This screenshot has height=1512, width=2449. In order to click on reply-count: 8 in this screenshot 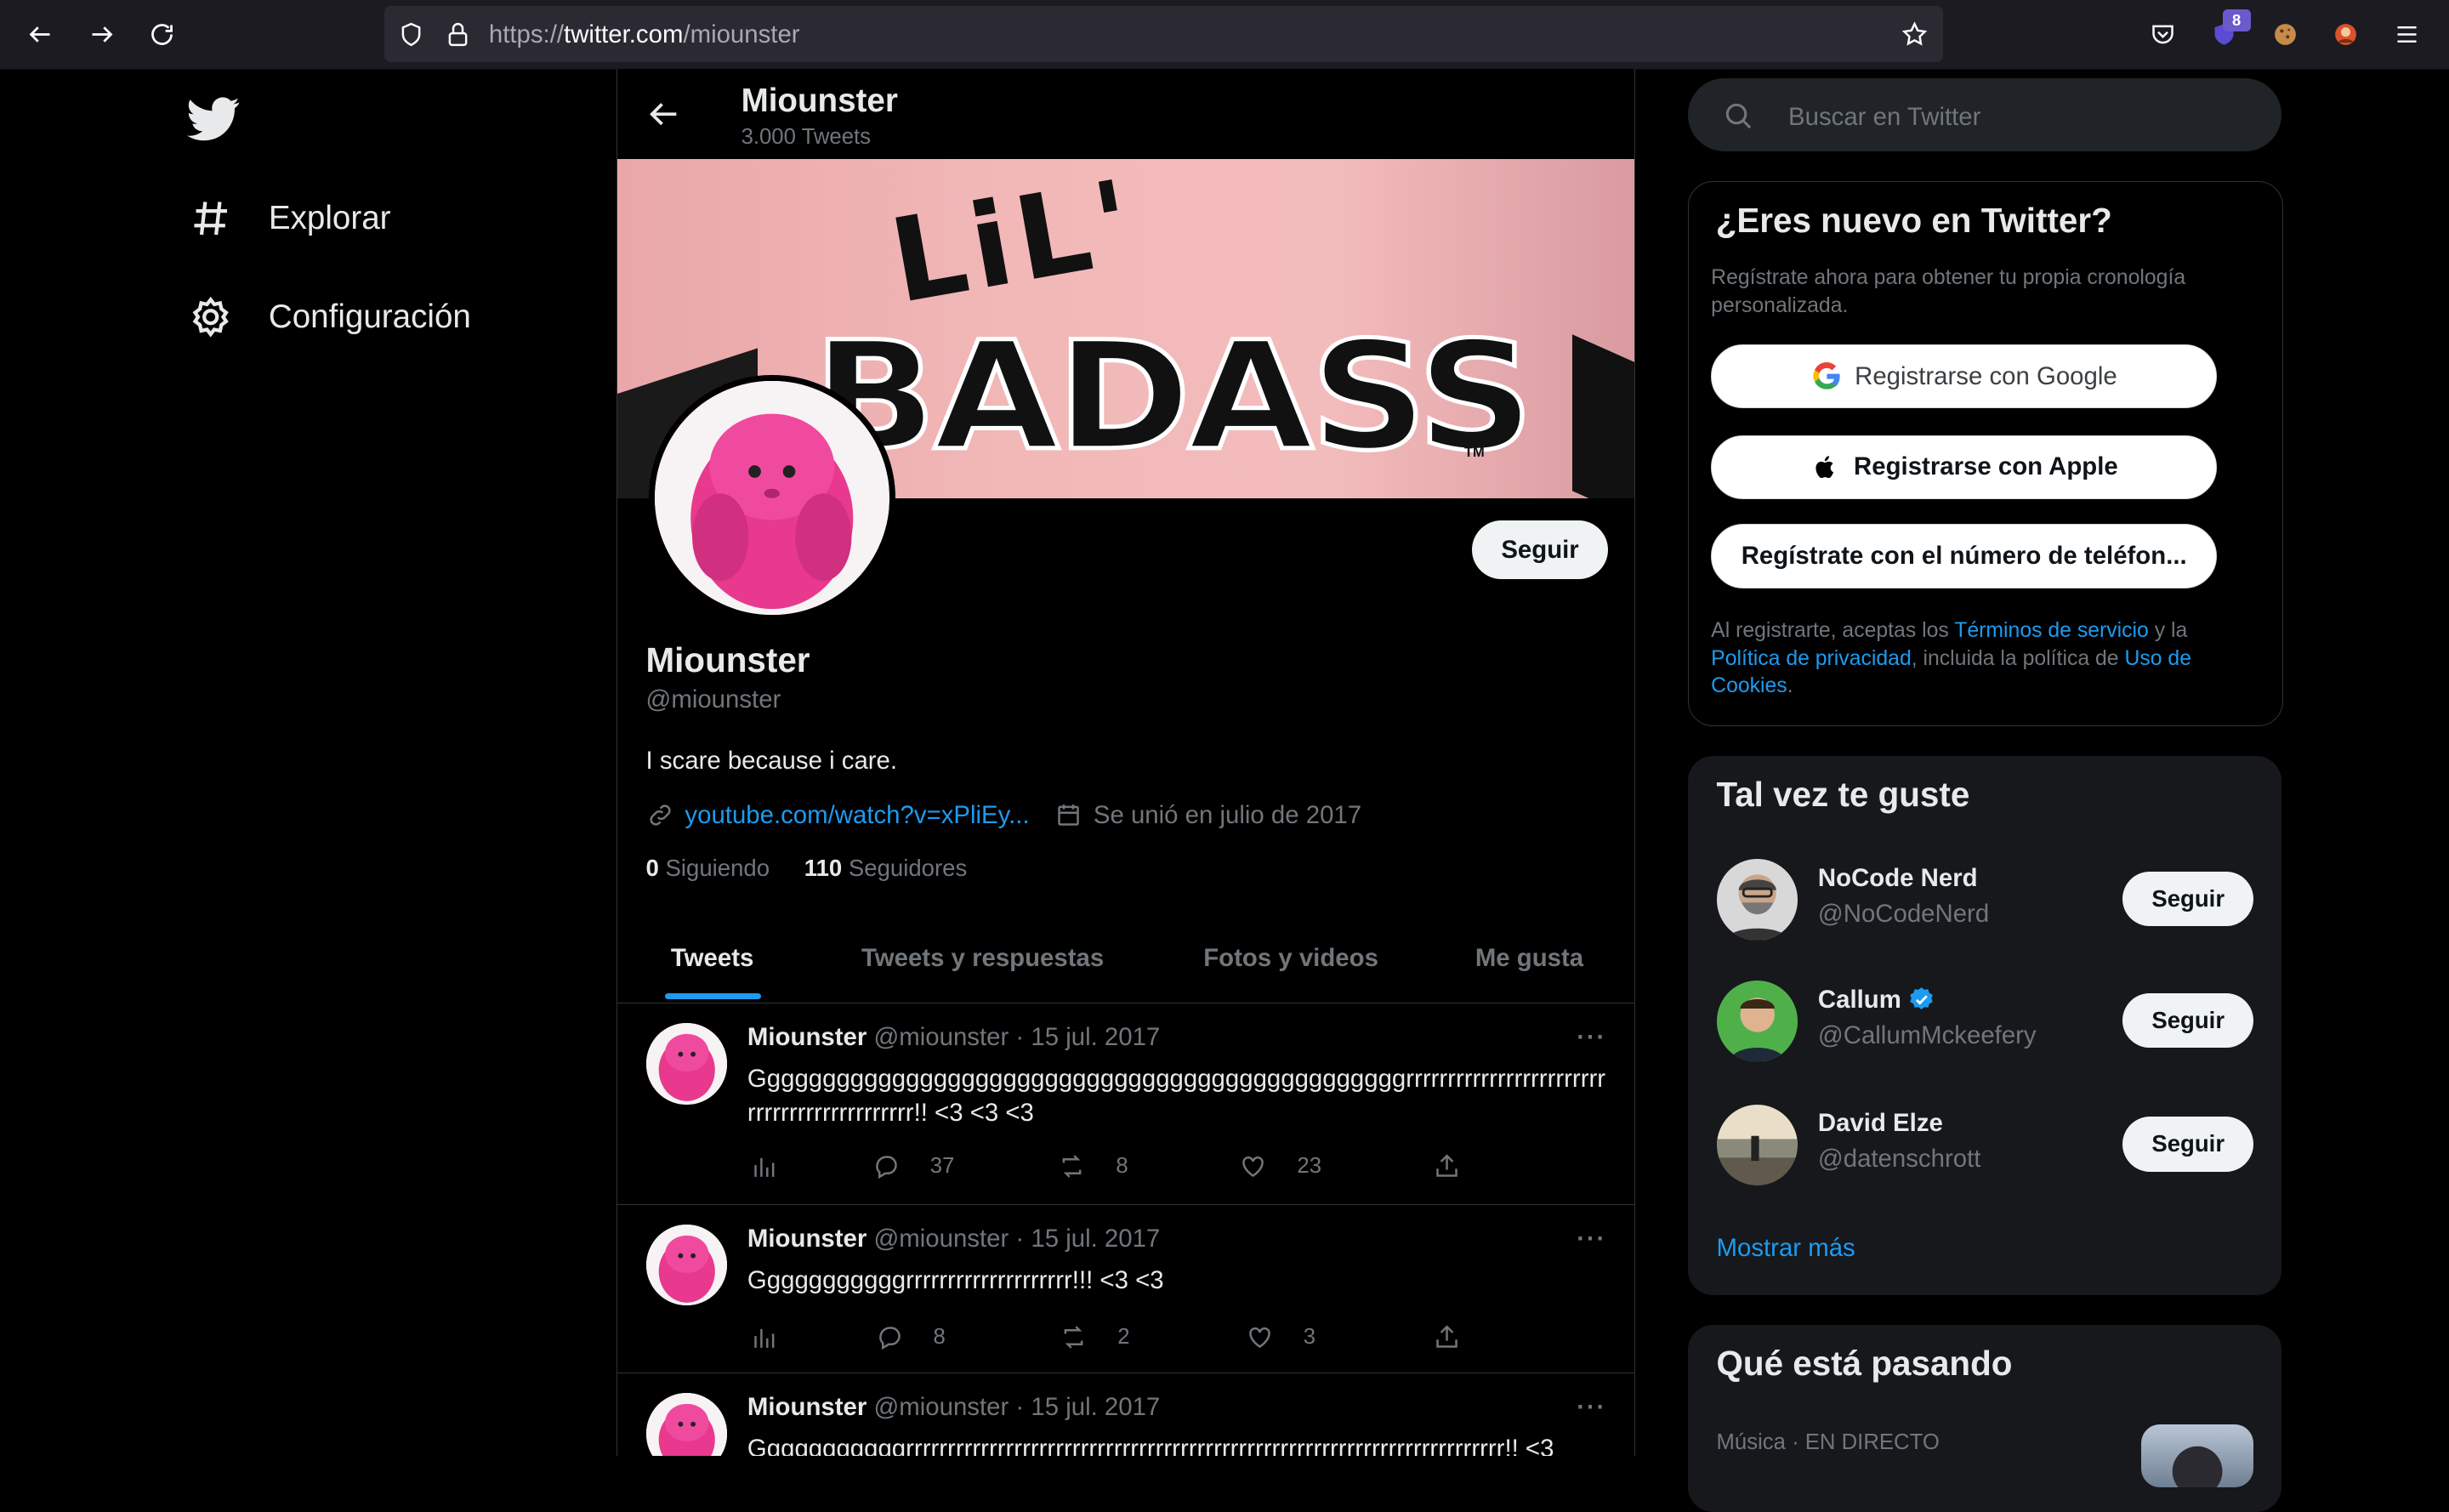, I will do `click(939, 1336)`.